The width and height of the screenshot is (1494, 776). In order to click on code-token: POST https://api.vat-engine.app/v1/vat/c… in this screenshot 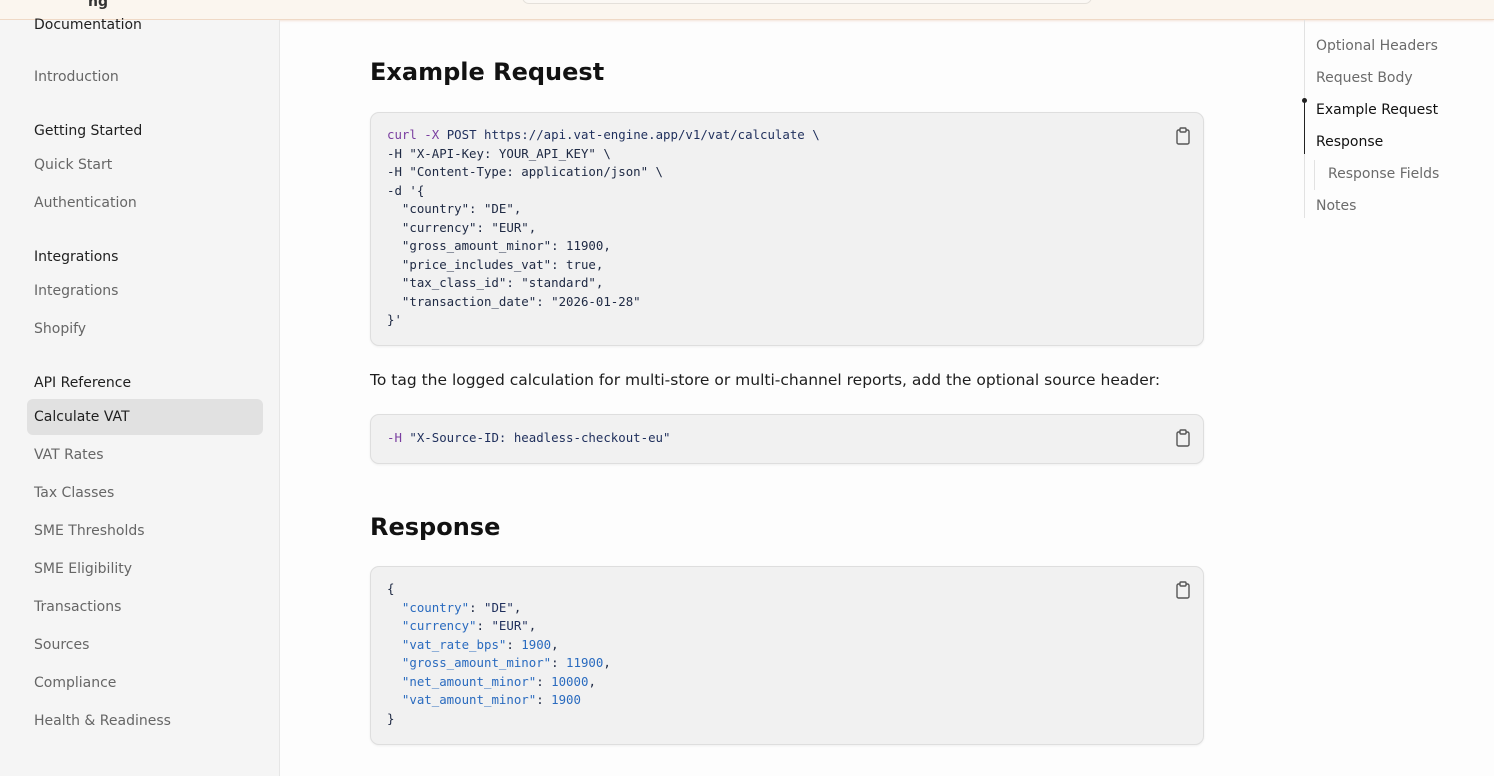, I will do `click(629, 134)`.